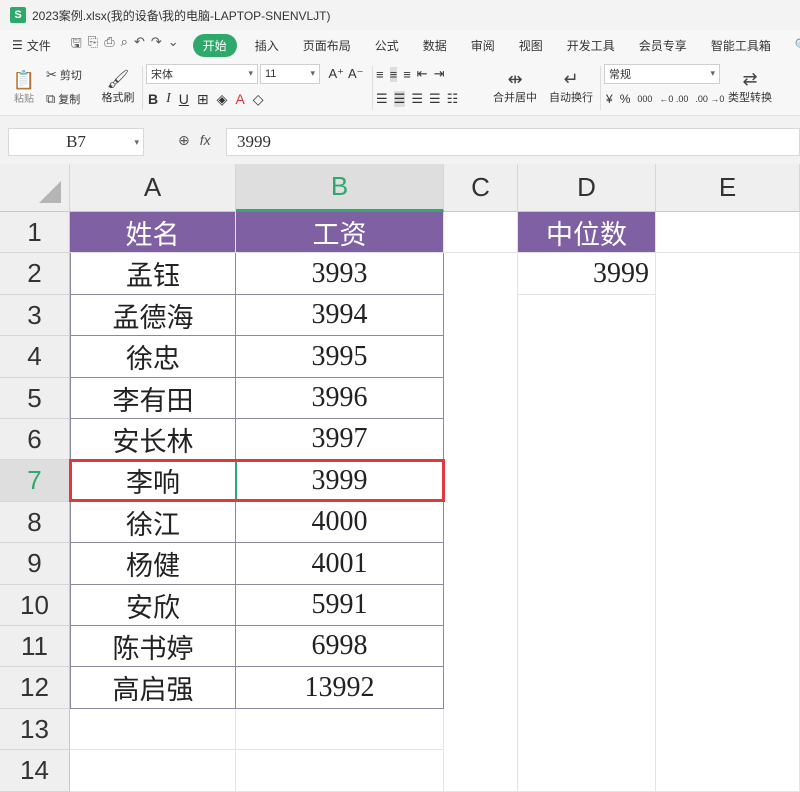  I want to click on font-size-select: 11 ▾, so click(290, 74).